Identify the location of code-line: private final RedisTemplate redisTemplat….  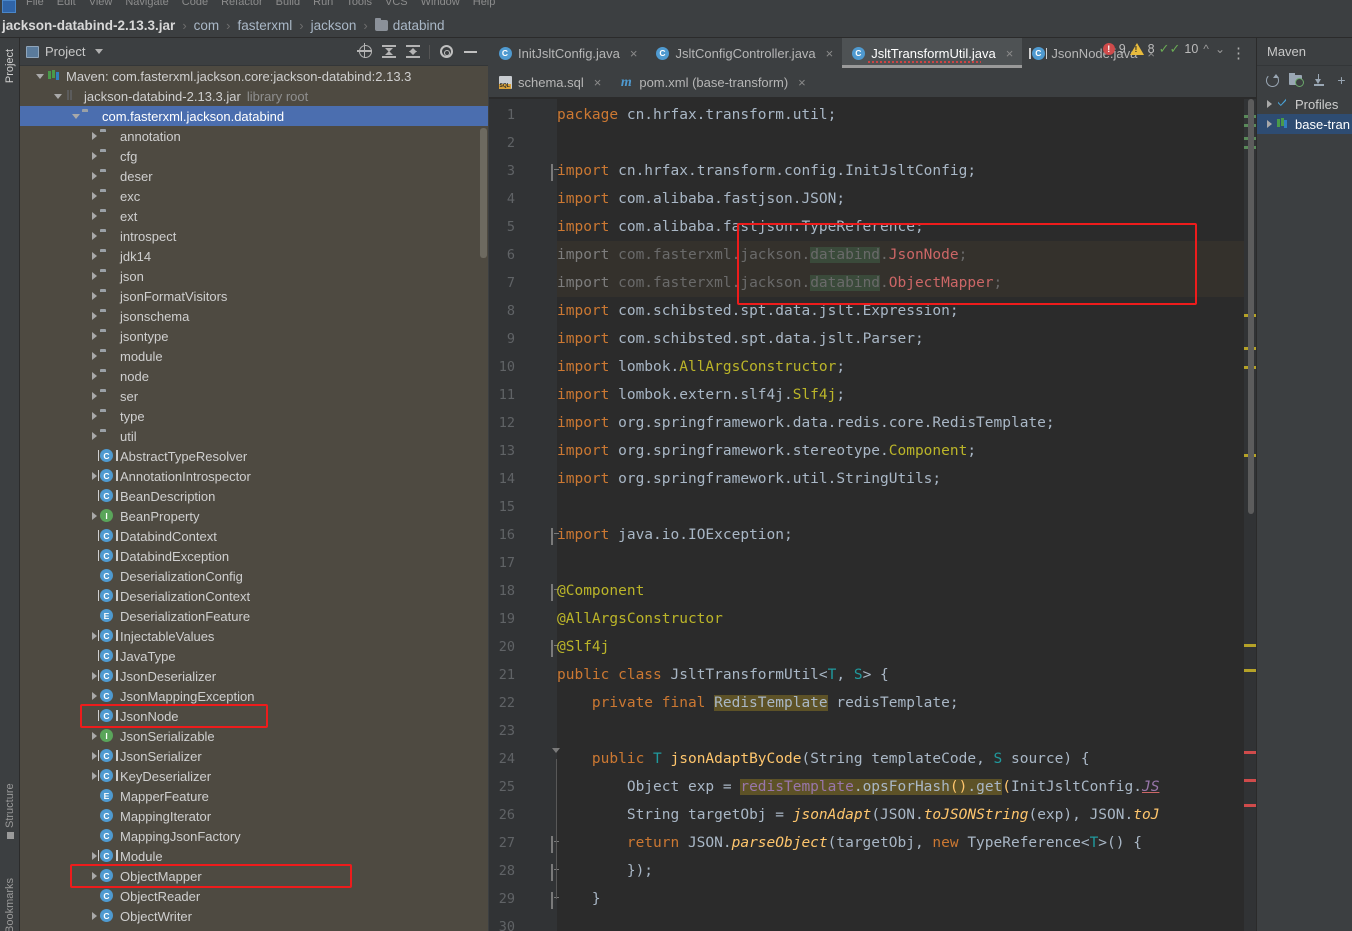
(758, 703).